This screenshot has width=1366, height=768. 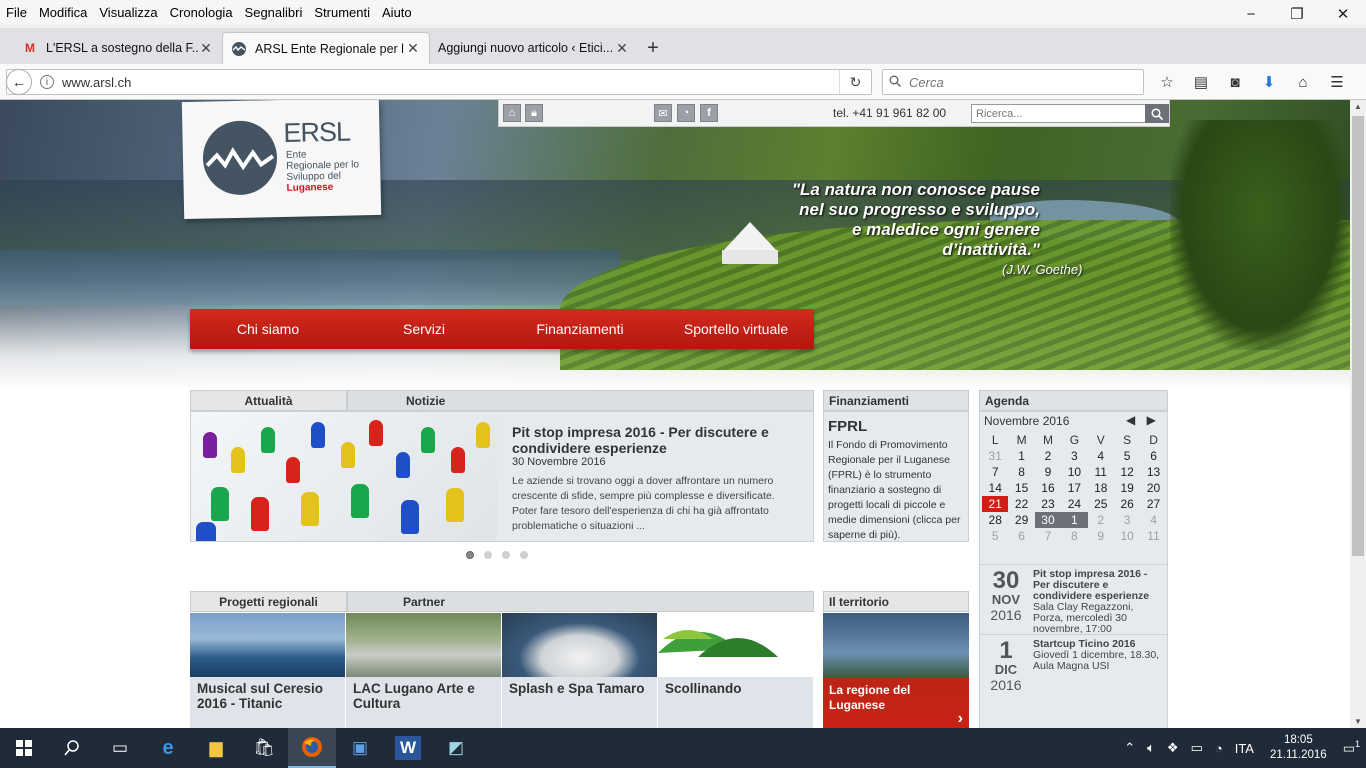 I want to click on prev-month-icon: ◀, so click(x=1130, y=420).